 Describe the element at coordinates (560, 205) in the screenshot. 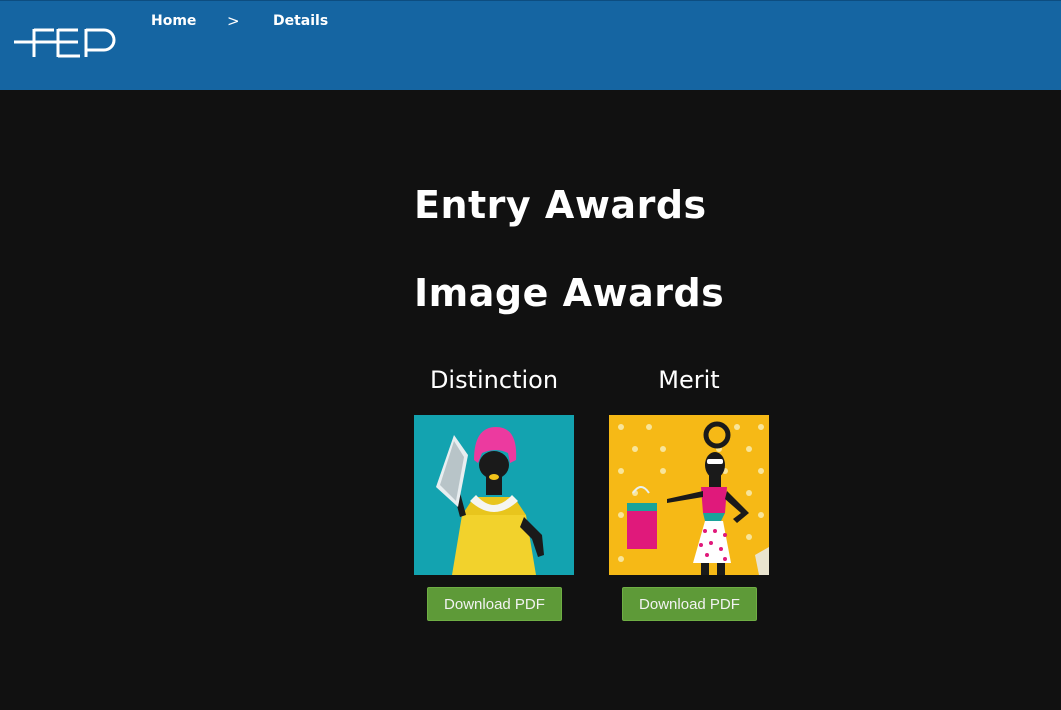

I see `entry-awards-heading: Entry Awards` at that location.